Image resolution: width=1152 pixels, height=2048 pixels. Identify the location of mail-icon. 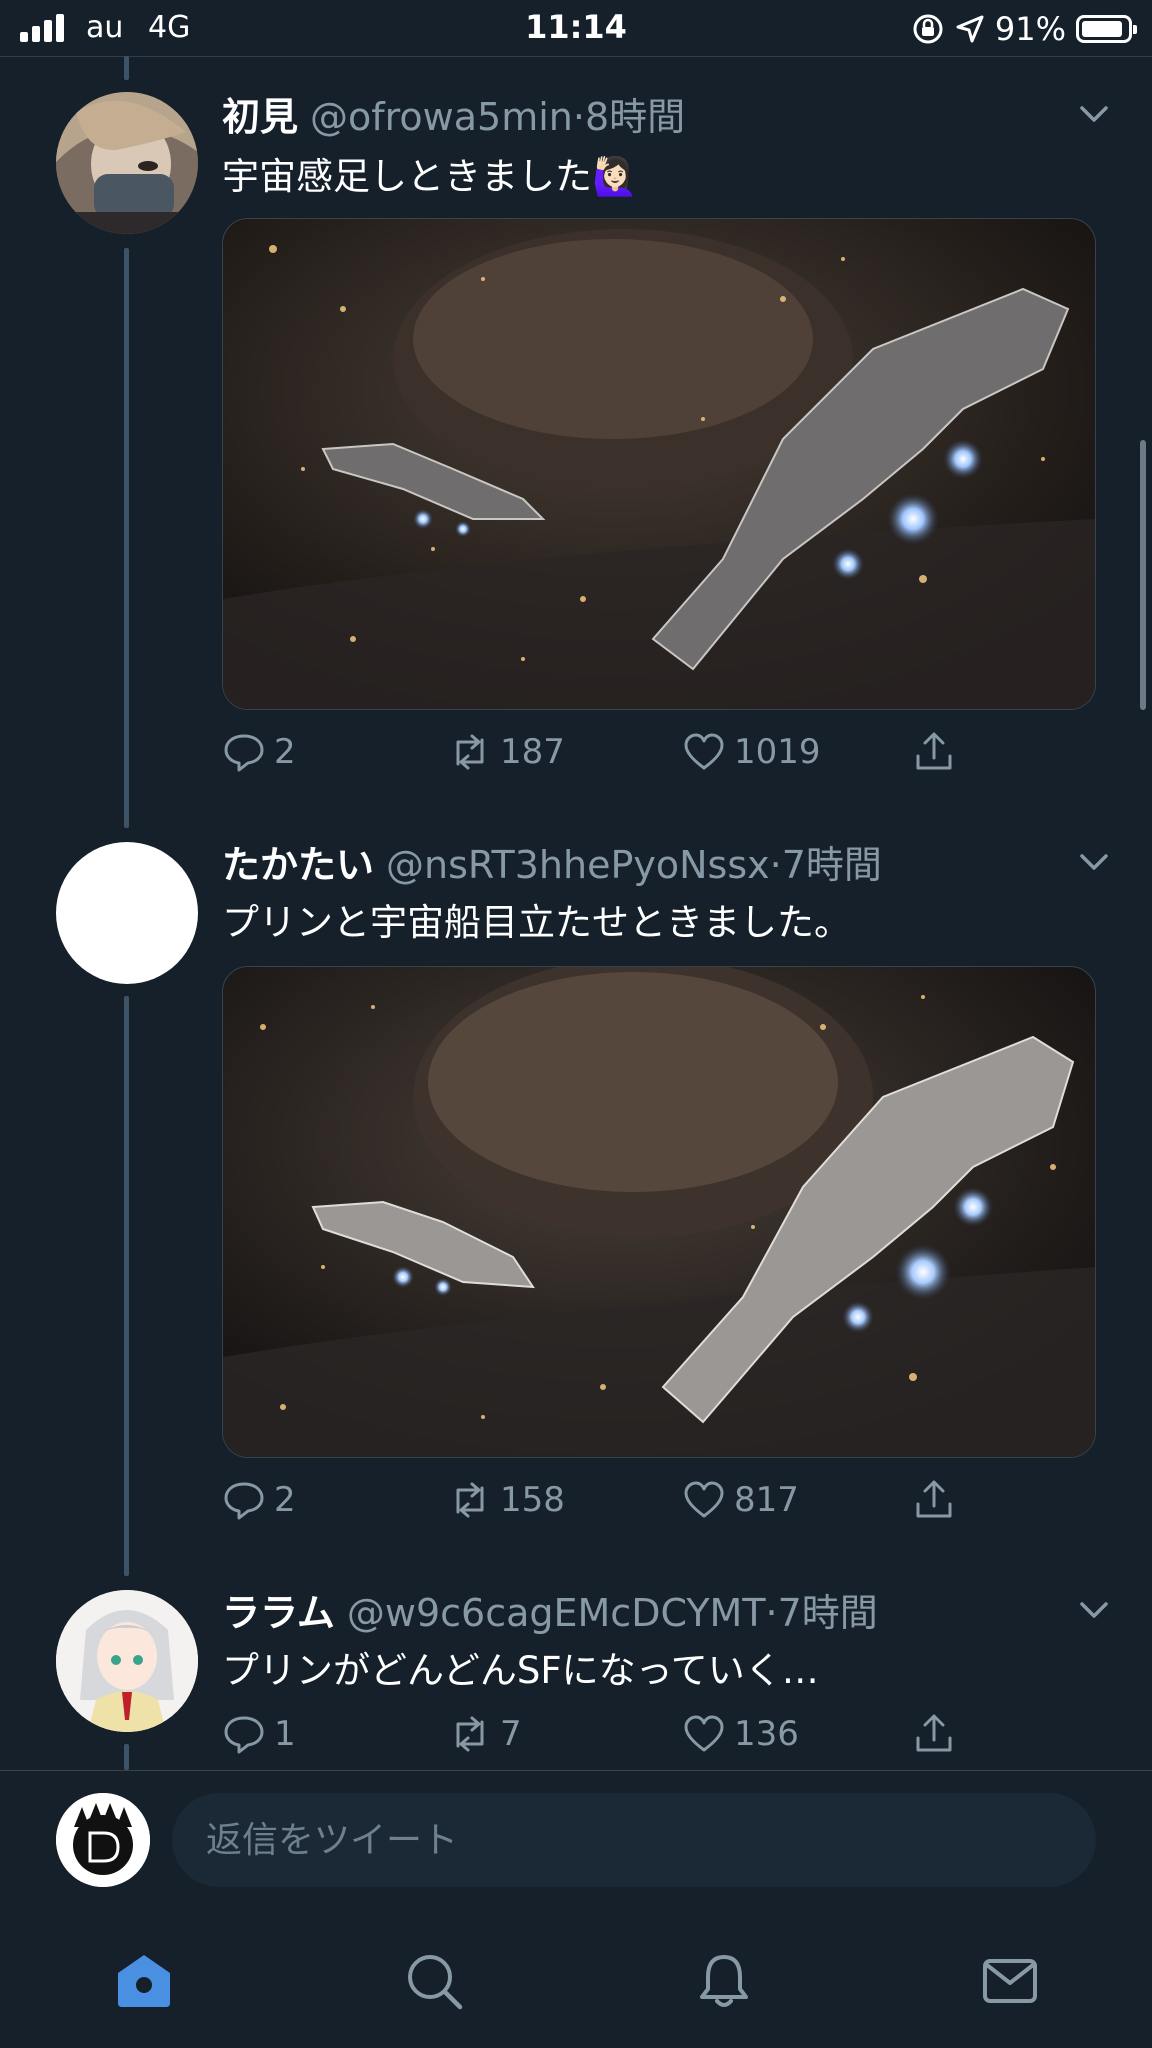
(1010, 1981).